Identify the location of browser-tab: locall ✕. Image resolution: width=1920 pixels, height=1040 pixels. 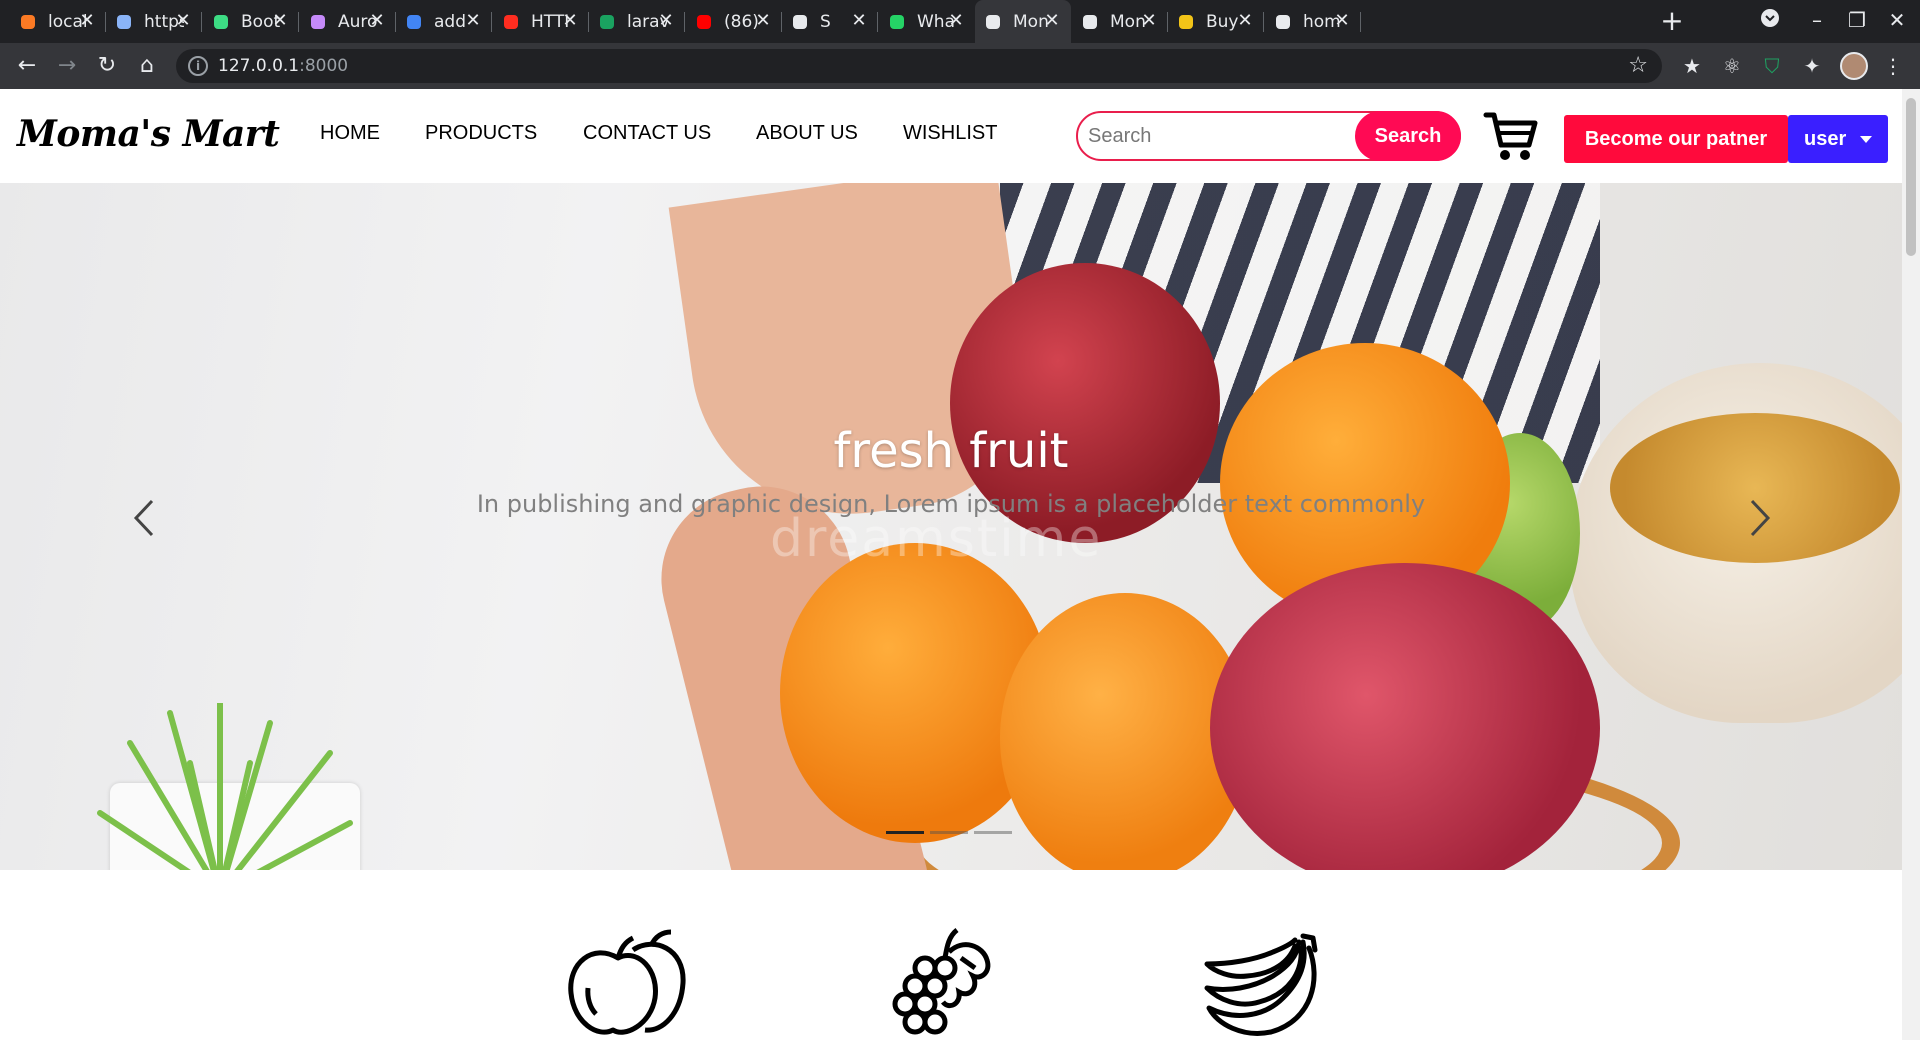
(58, 21).